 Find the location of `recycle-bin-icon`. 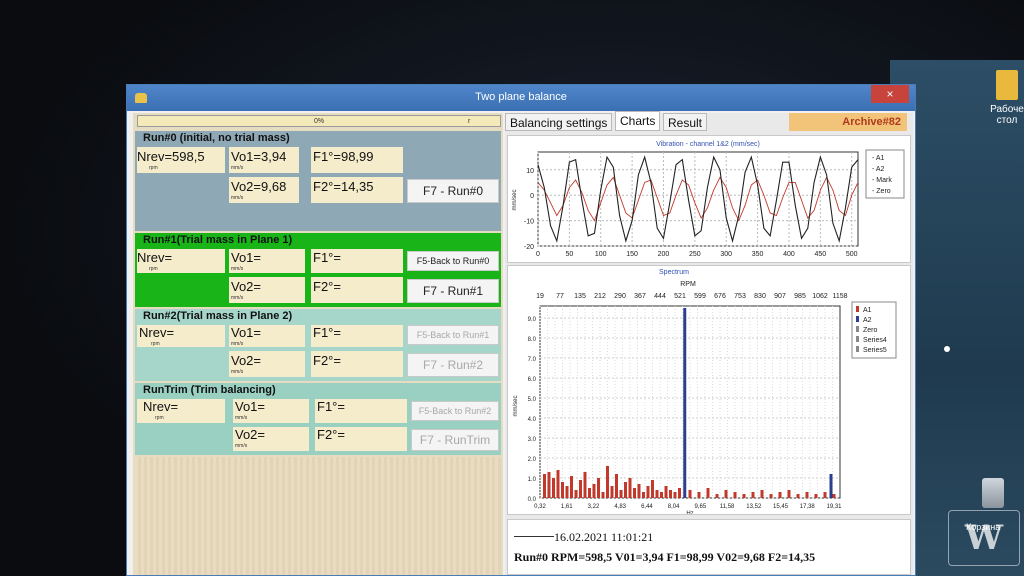

recycle-bin-icon is located at coordinates (993, 493).